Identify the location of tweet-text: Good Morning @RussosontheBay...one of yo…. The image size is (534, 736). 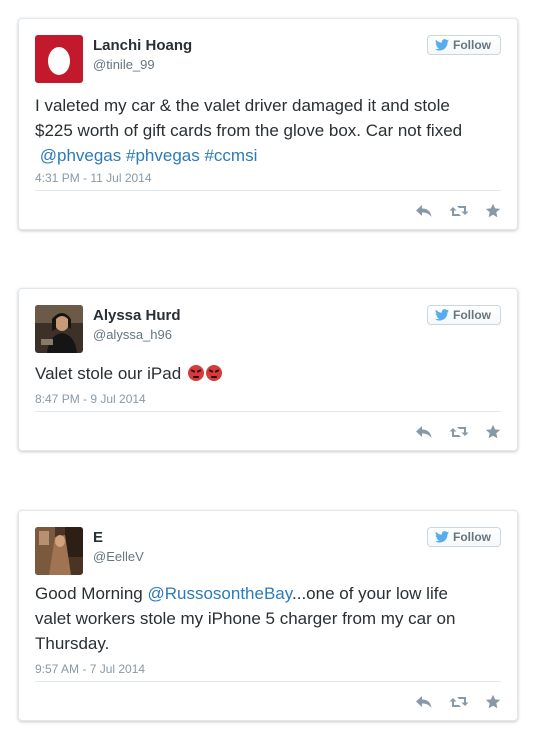
(268, 618).